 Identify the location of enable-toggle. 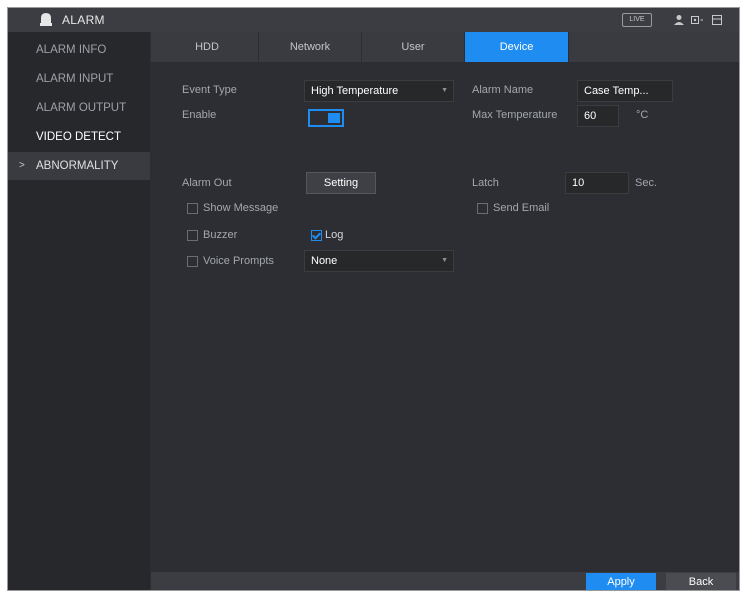
(326, 118).